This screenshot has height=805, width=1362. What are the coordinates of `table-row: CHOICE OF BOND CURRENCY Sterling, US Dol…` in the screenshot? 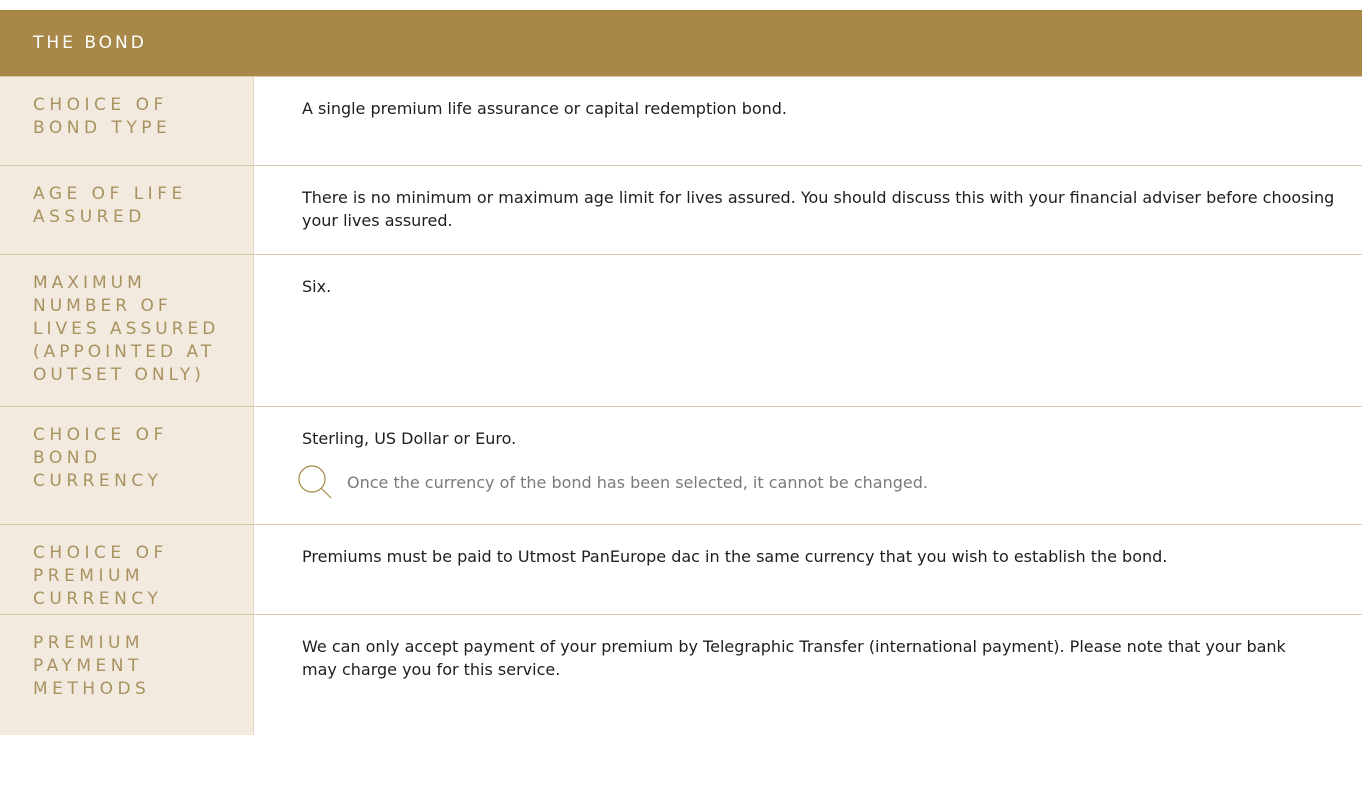 It's located at (681, 465).